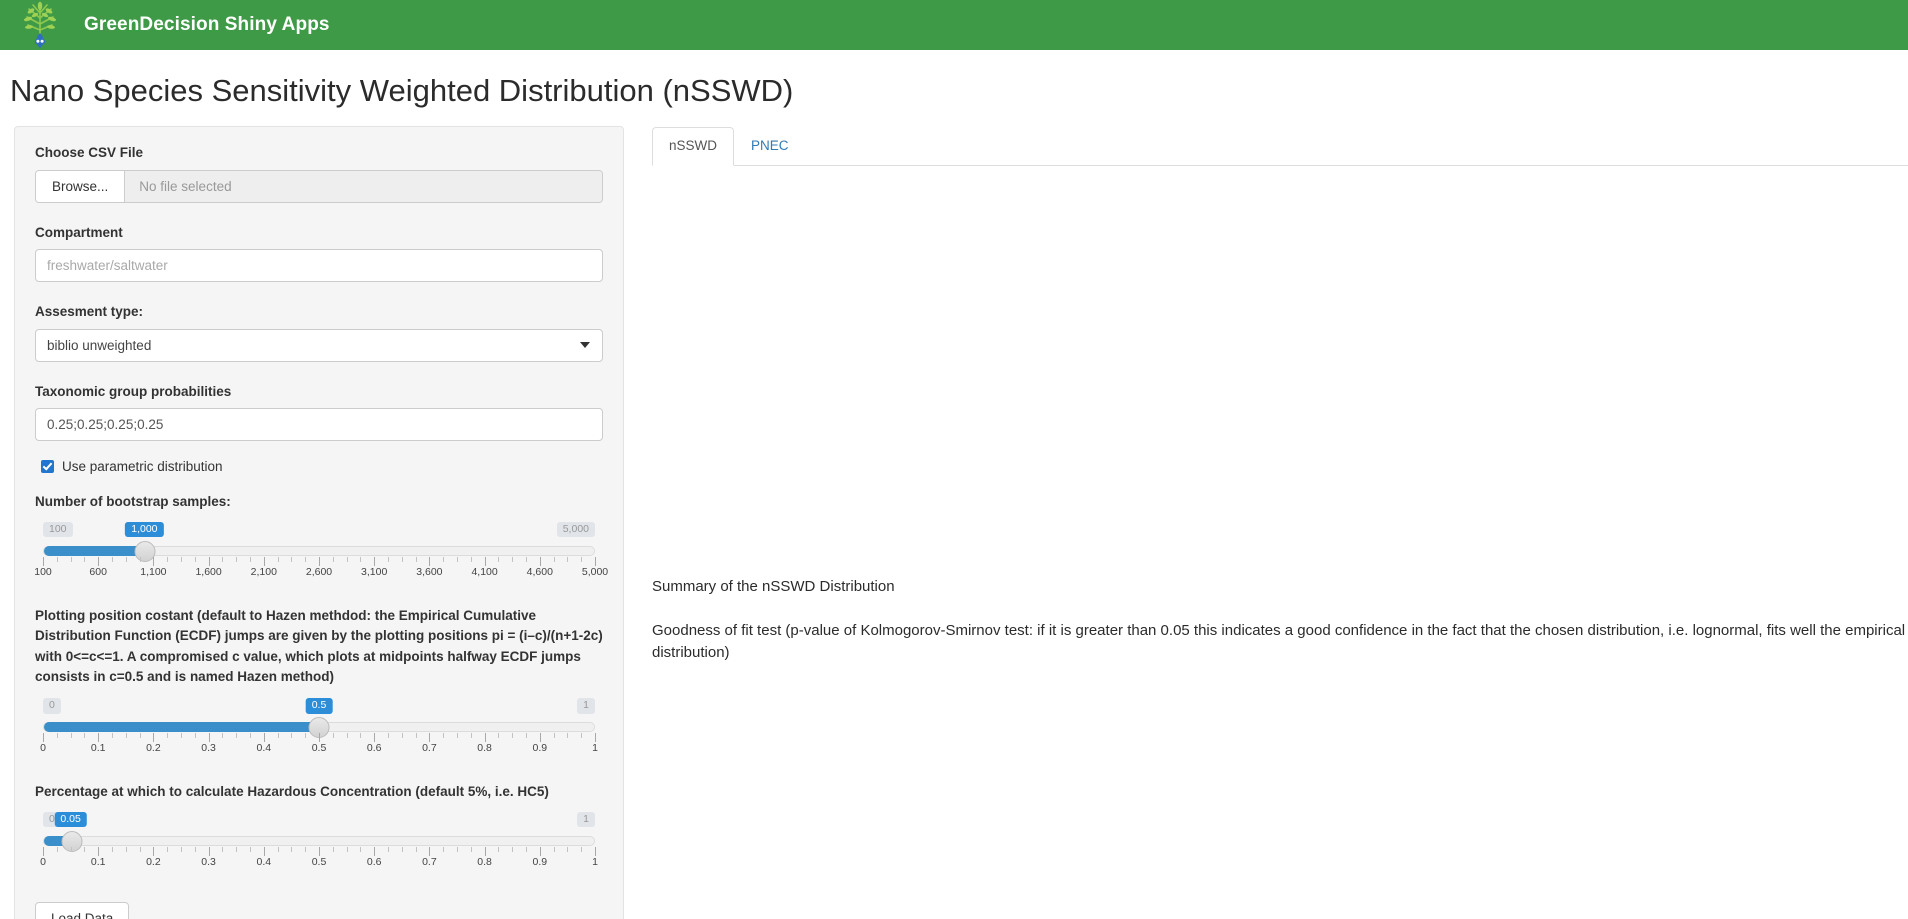 This screenshot has width=1908, height=919. What do you see at coordinates (322, 466) in the screenshot?
I see `parametric-distribution-row: Use parametric distribution` at bounding box center [322, 466].